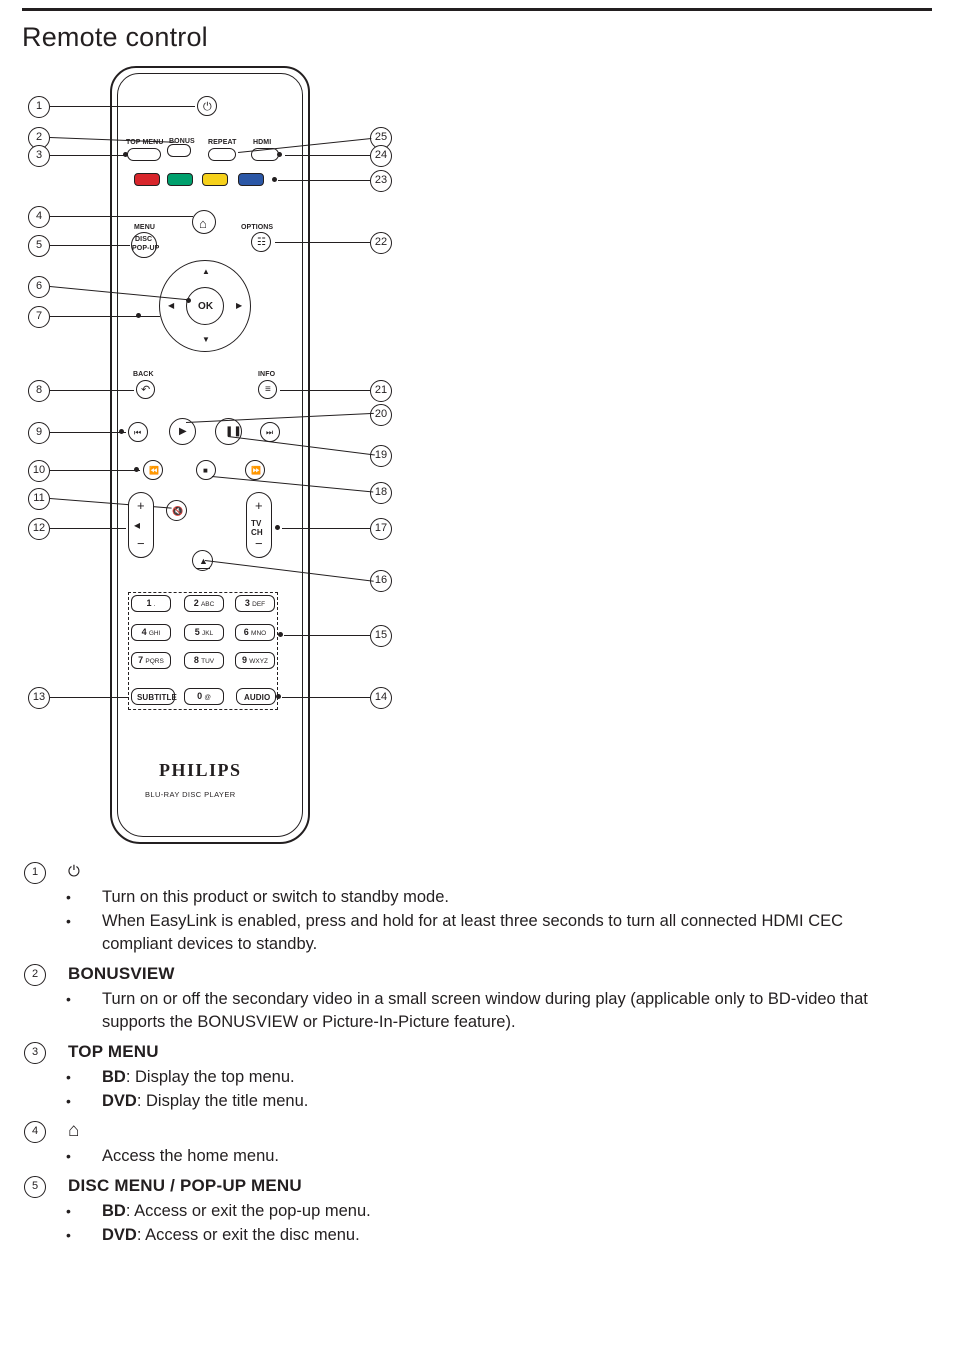 This screenshot has width=954, height=1345. I want to click on bullet-rest: : Display the top menu., so click(210, 1077).